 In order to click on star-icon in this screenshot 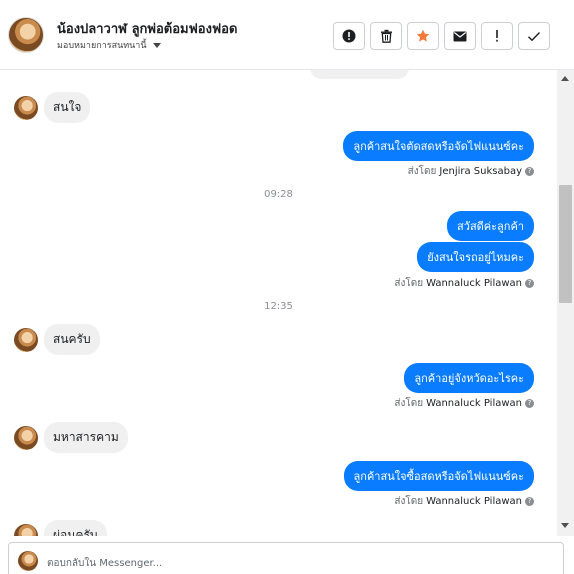, I will do `click(423, 35)`.